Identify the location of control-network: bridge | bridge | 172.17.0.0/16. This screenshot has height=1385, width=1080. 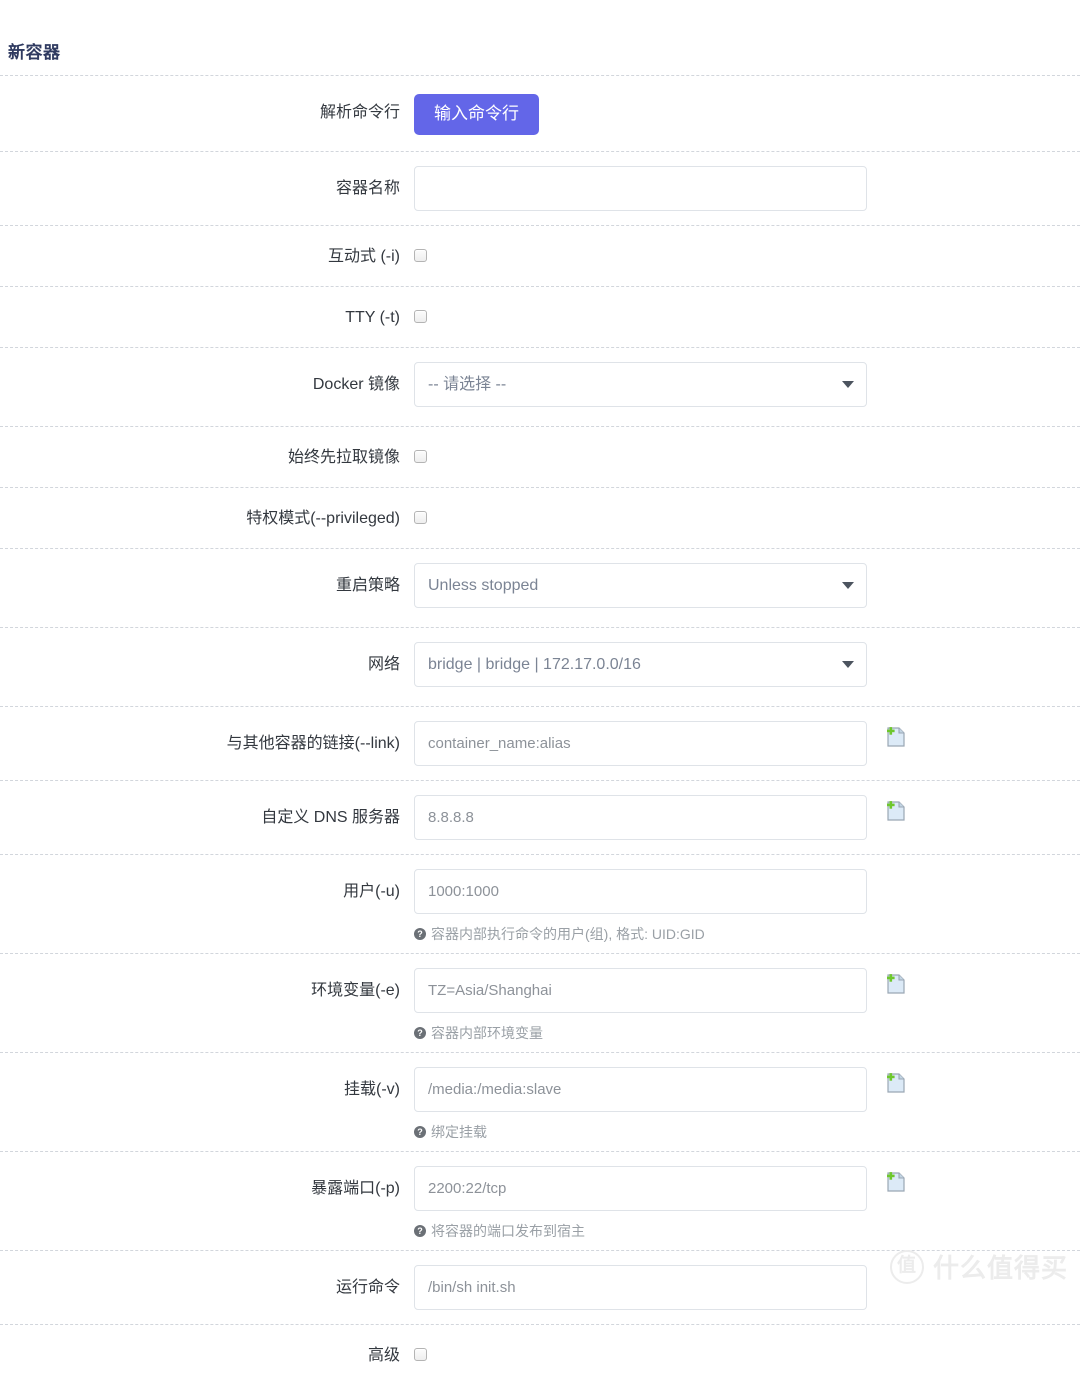
(747, 666).